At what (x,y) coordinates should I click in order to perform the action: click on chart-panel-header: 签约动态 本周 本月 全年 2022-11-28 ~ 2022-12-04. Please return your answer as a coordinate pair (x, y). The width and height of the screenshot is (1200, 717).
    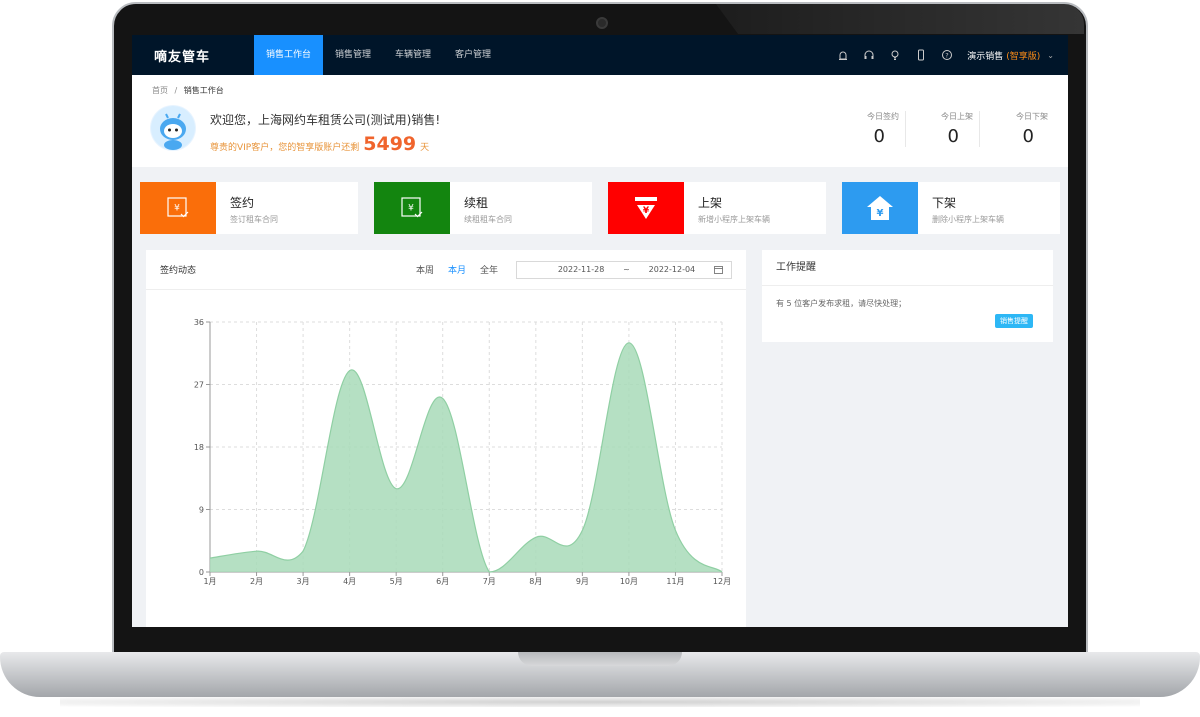
    Looking at the image, I should click on (446, 270).